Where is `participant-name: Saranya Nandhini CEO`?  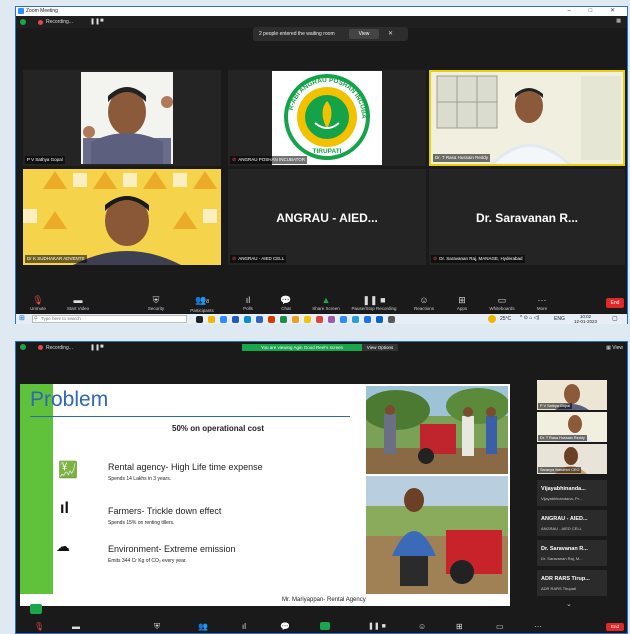 participant-name: Saranya Nandhini CEO is located at coordinates (560, 470).